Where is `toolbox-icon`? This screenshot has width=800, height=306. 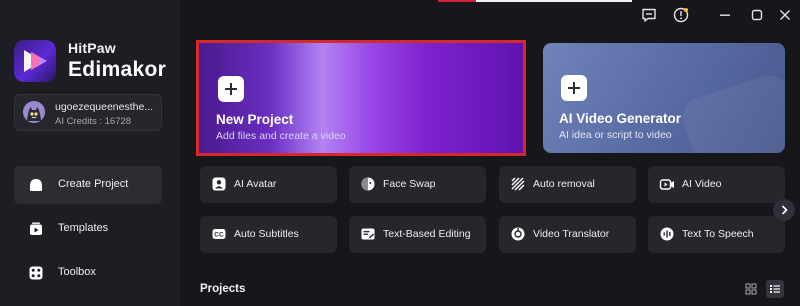 toolbox-icon is located at coordinates (36, 273).